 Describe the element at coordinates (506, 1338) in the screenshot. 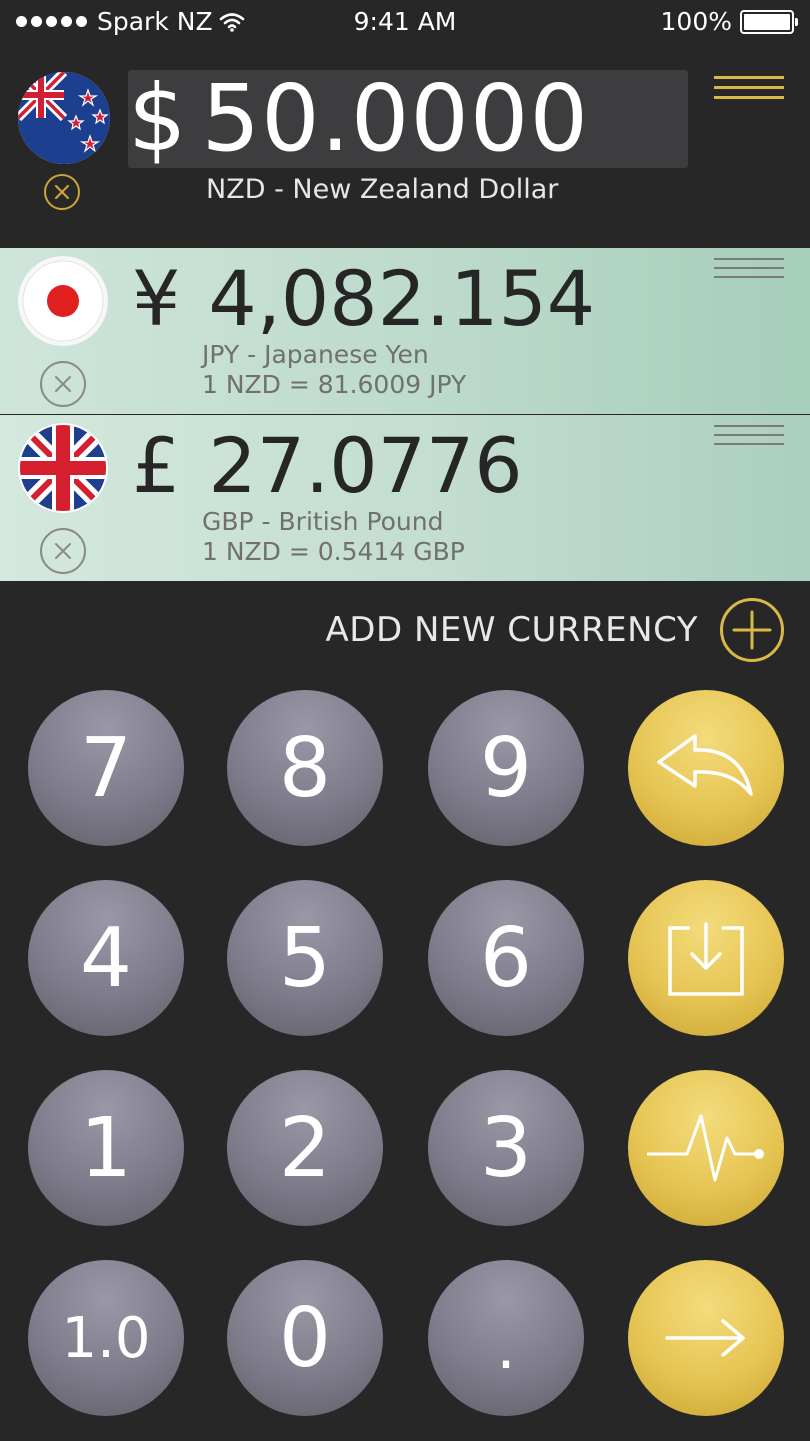

I see `key-decimal-point: .` at that location.